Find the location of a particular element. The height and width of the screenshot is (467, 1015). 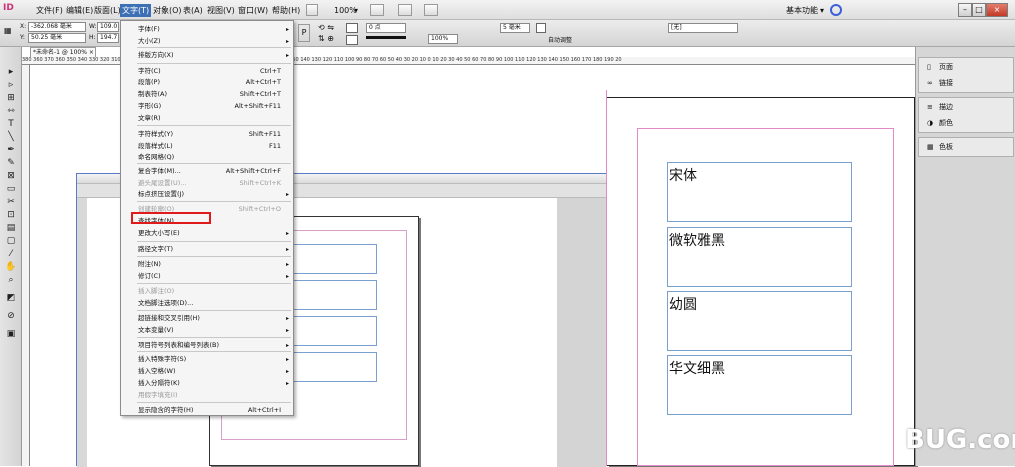

w-label: W: is located at coordinates (93, 26).